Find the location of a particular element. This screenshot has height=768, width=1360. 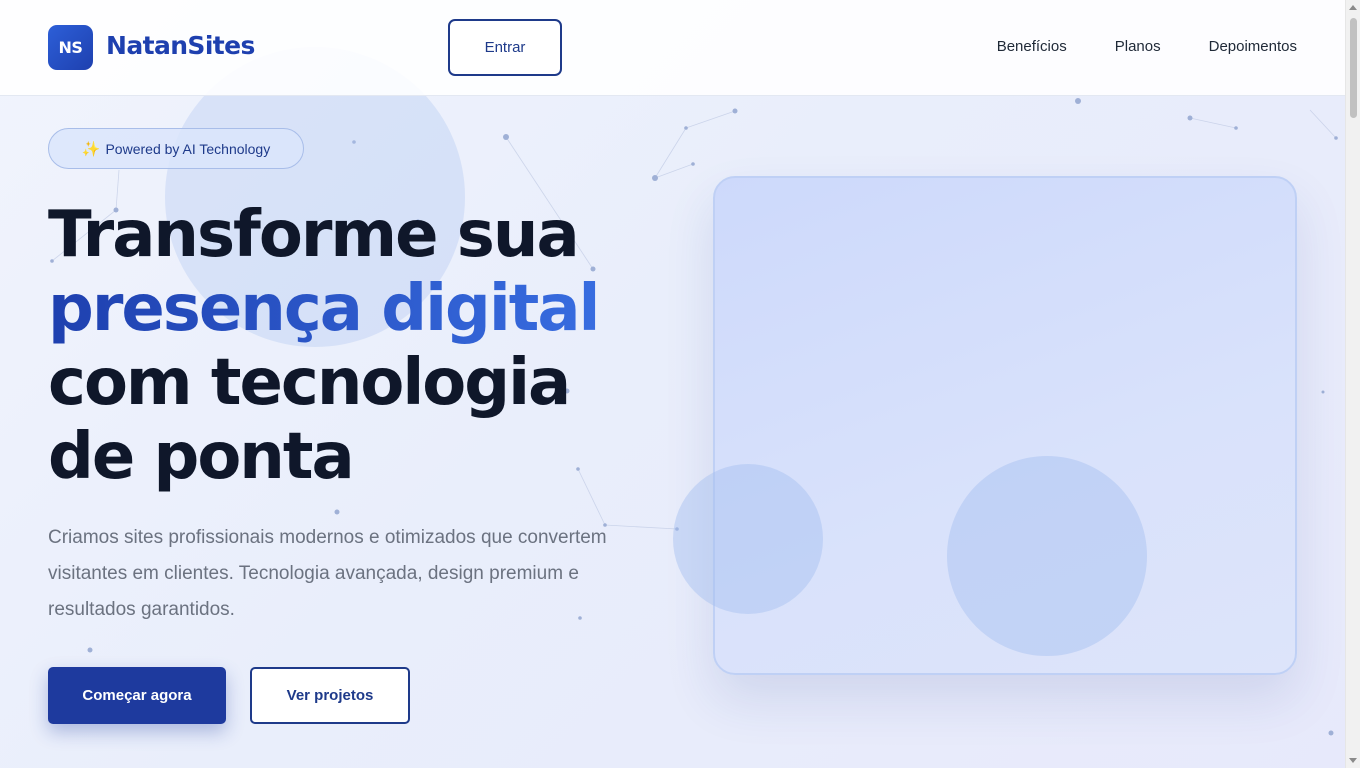

hero-title-line4: de ponta is located at coordinates (201, 457).